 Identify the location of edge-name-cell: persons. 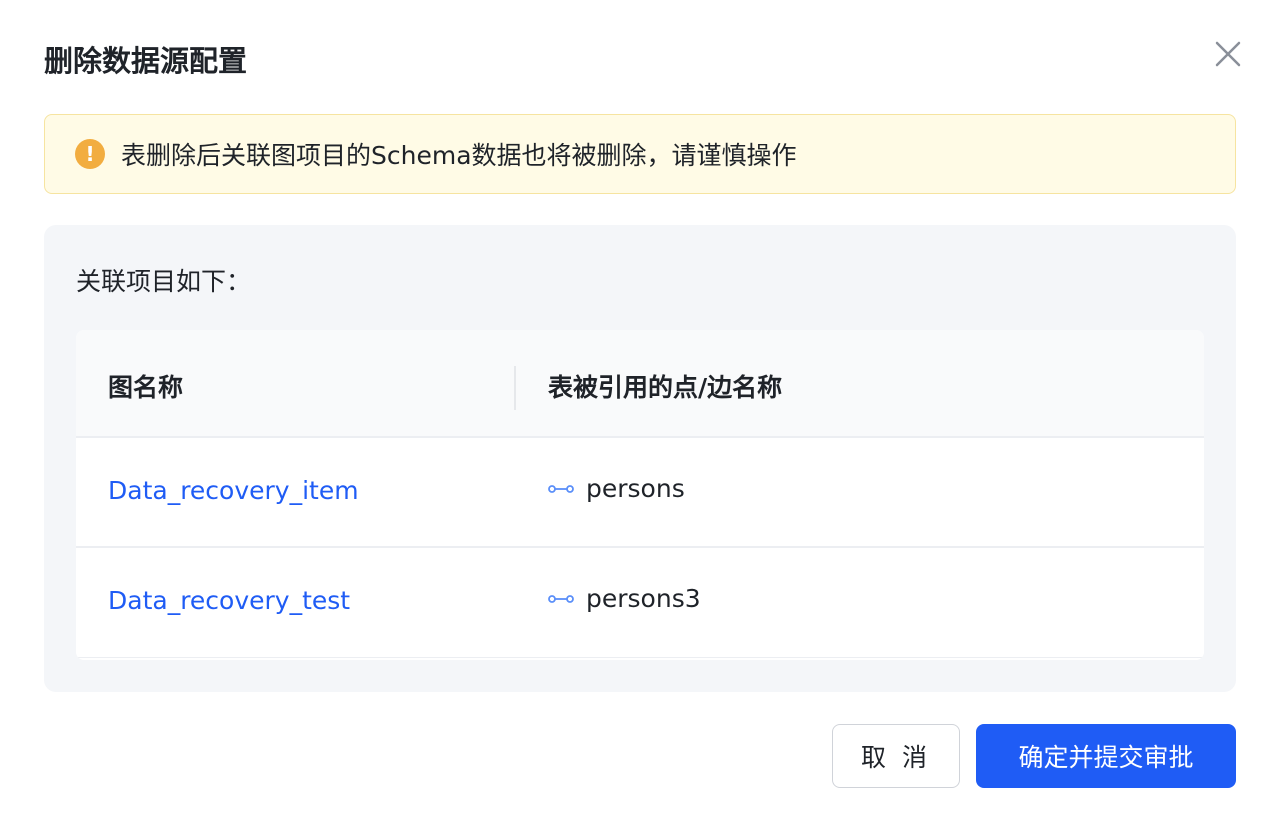
(616, 488).